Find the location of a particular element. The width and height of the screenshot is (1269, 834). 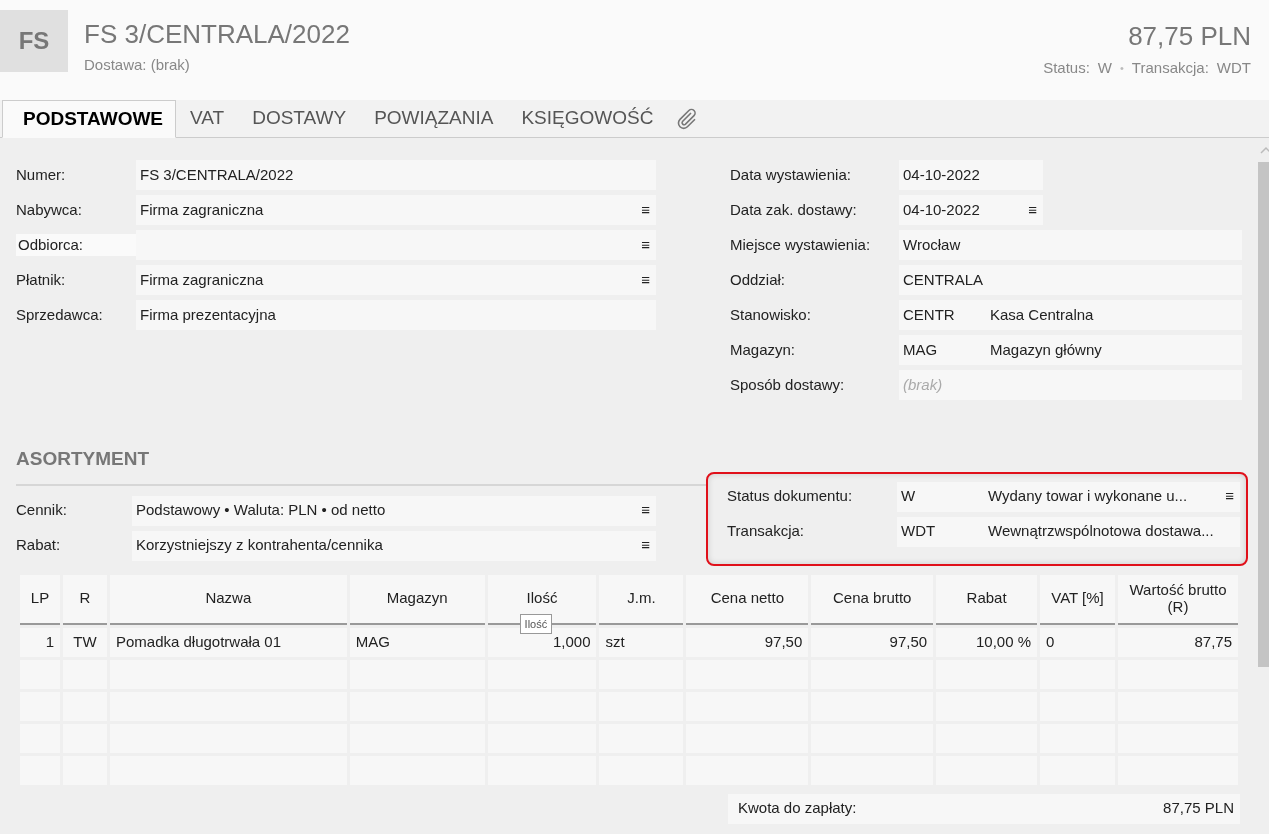

table-cell: Pomadka długotrwała 01 is located at coordinates (228, 642).